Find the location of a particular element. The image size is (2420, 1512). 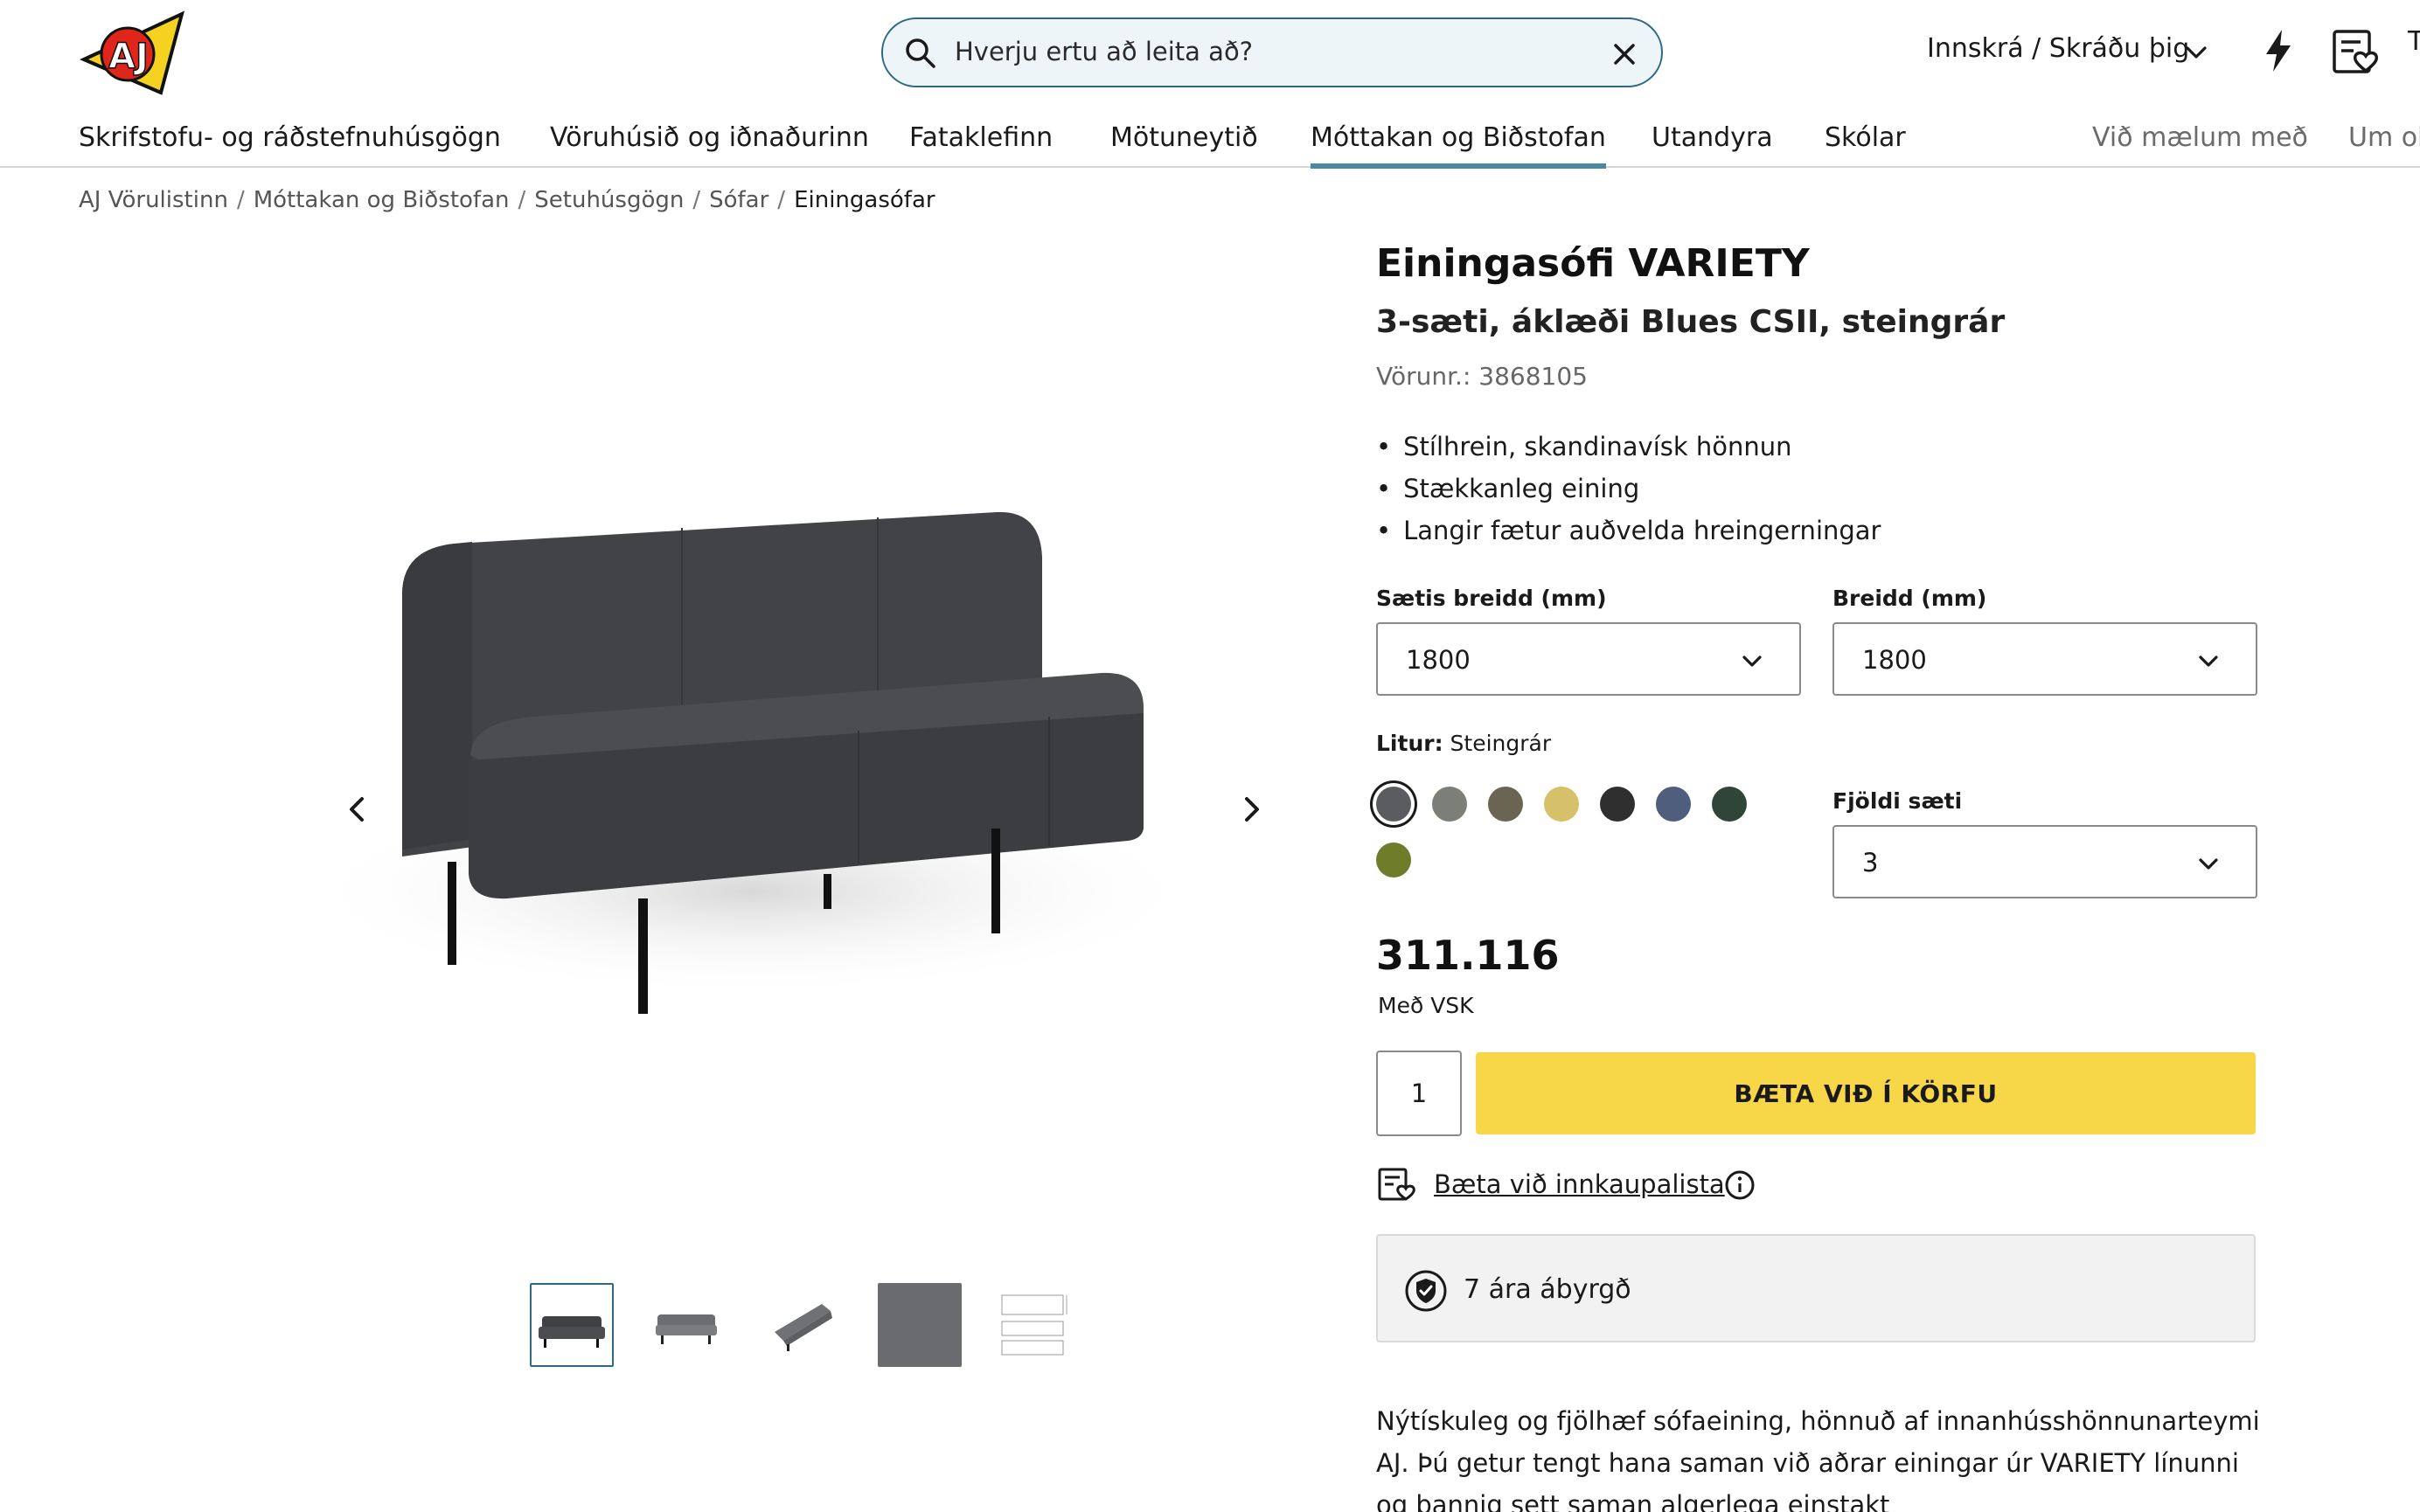

width-label: Breidd (mm) is located at coordinates (1910, 598).